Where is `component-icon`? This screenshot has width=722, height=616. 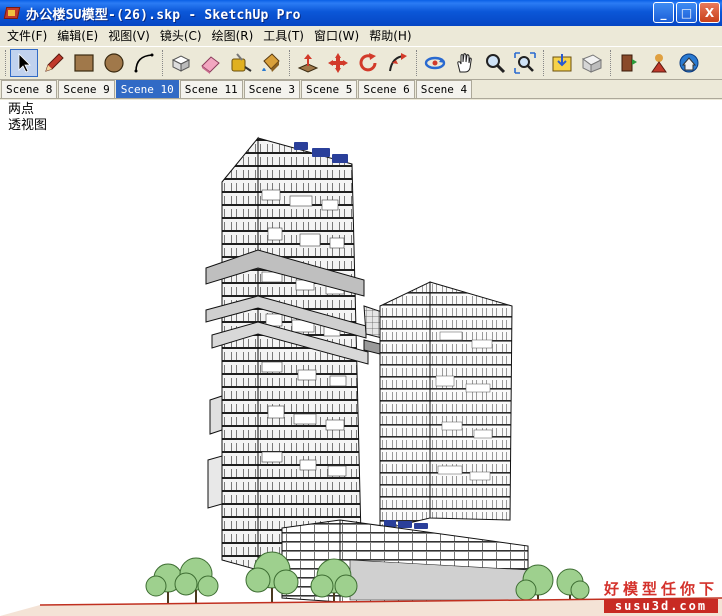
component-icon is located at coordinates (181, 63).